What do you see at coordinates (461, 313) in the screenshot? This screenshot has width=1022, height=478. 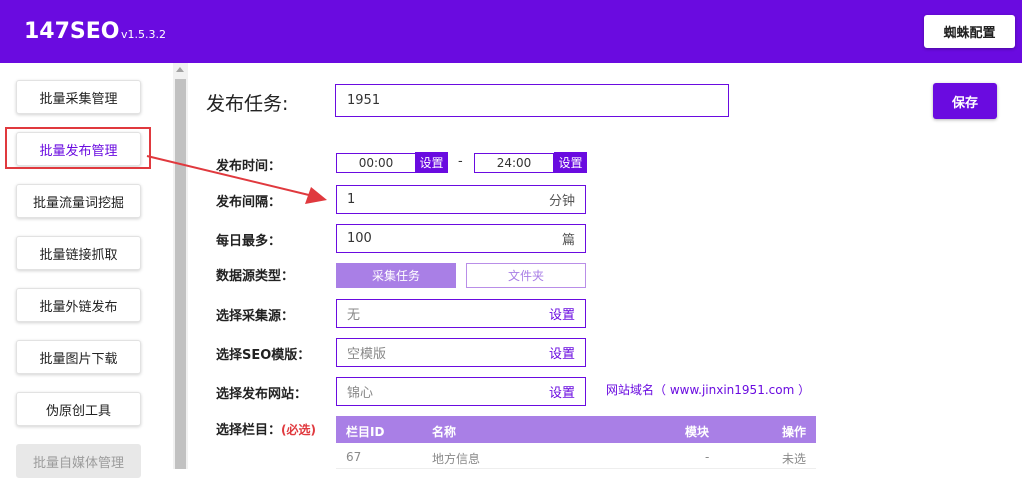 I see `collect-source-field: 无 设置` at bounding box center [461, 313].